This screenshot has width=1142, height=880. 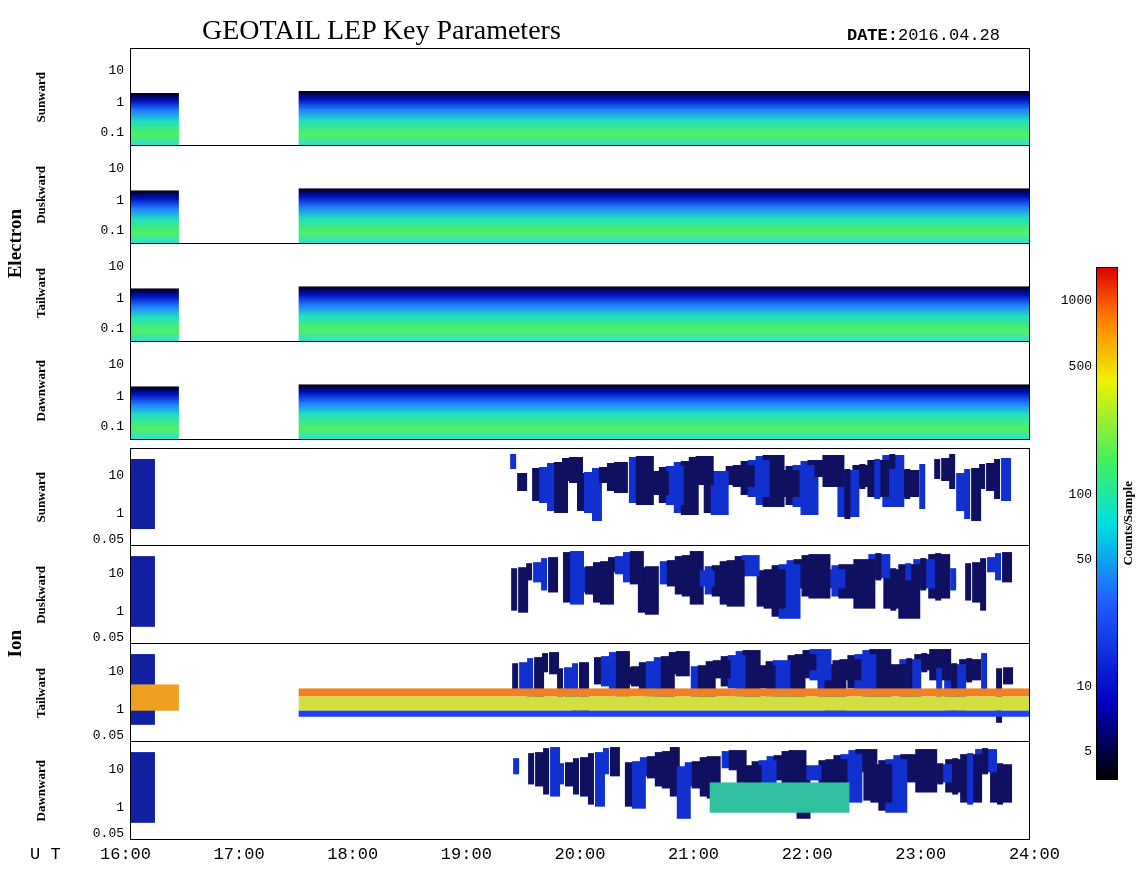 What do you see at coordinates (948, 35) in the screenshot?
I see `date-value: 2016.04.28` at bounding box center [948, 35].